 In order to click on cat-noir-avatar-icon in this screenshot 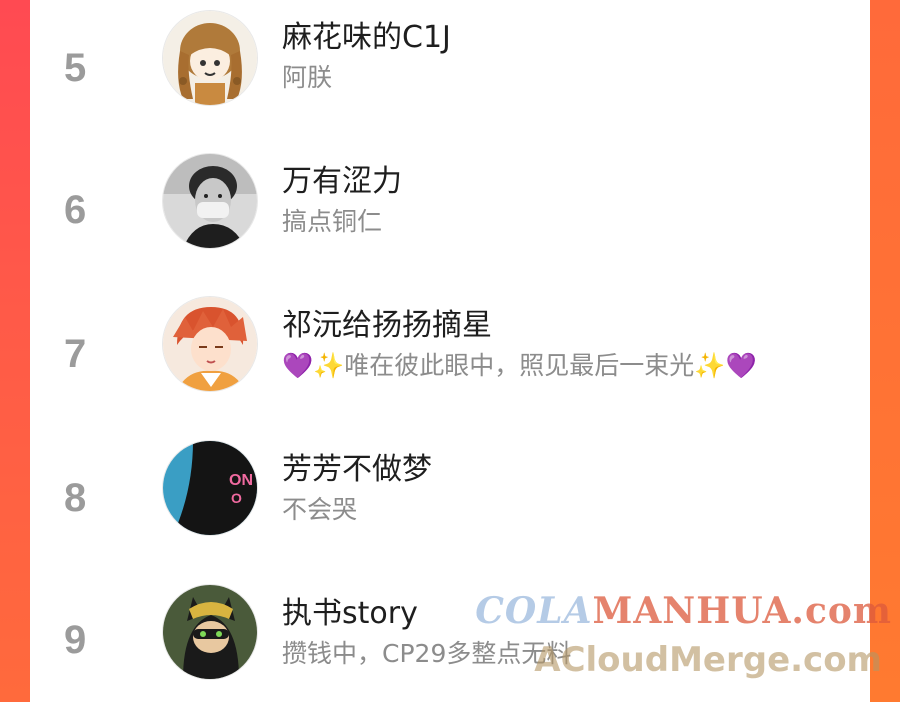, I will do `click(210, 632)`.